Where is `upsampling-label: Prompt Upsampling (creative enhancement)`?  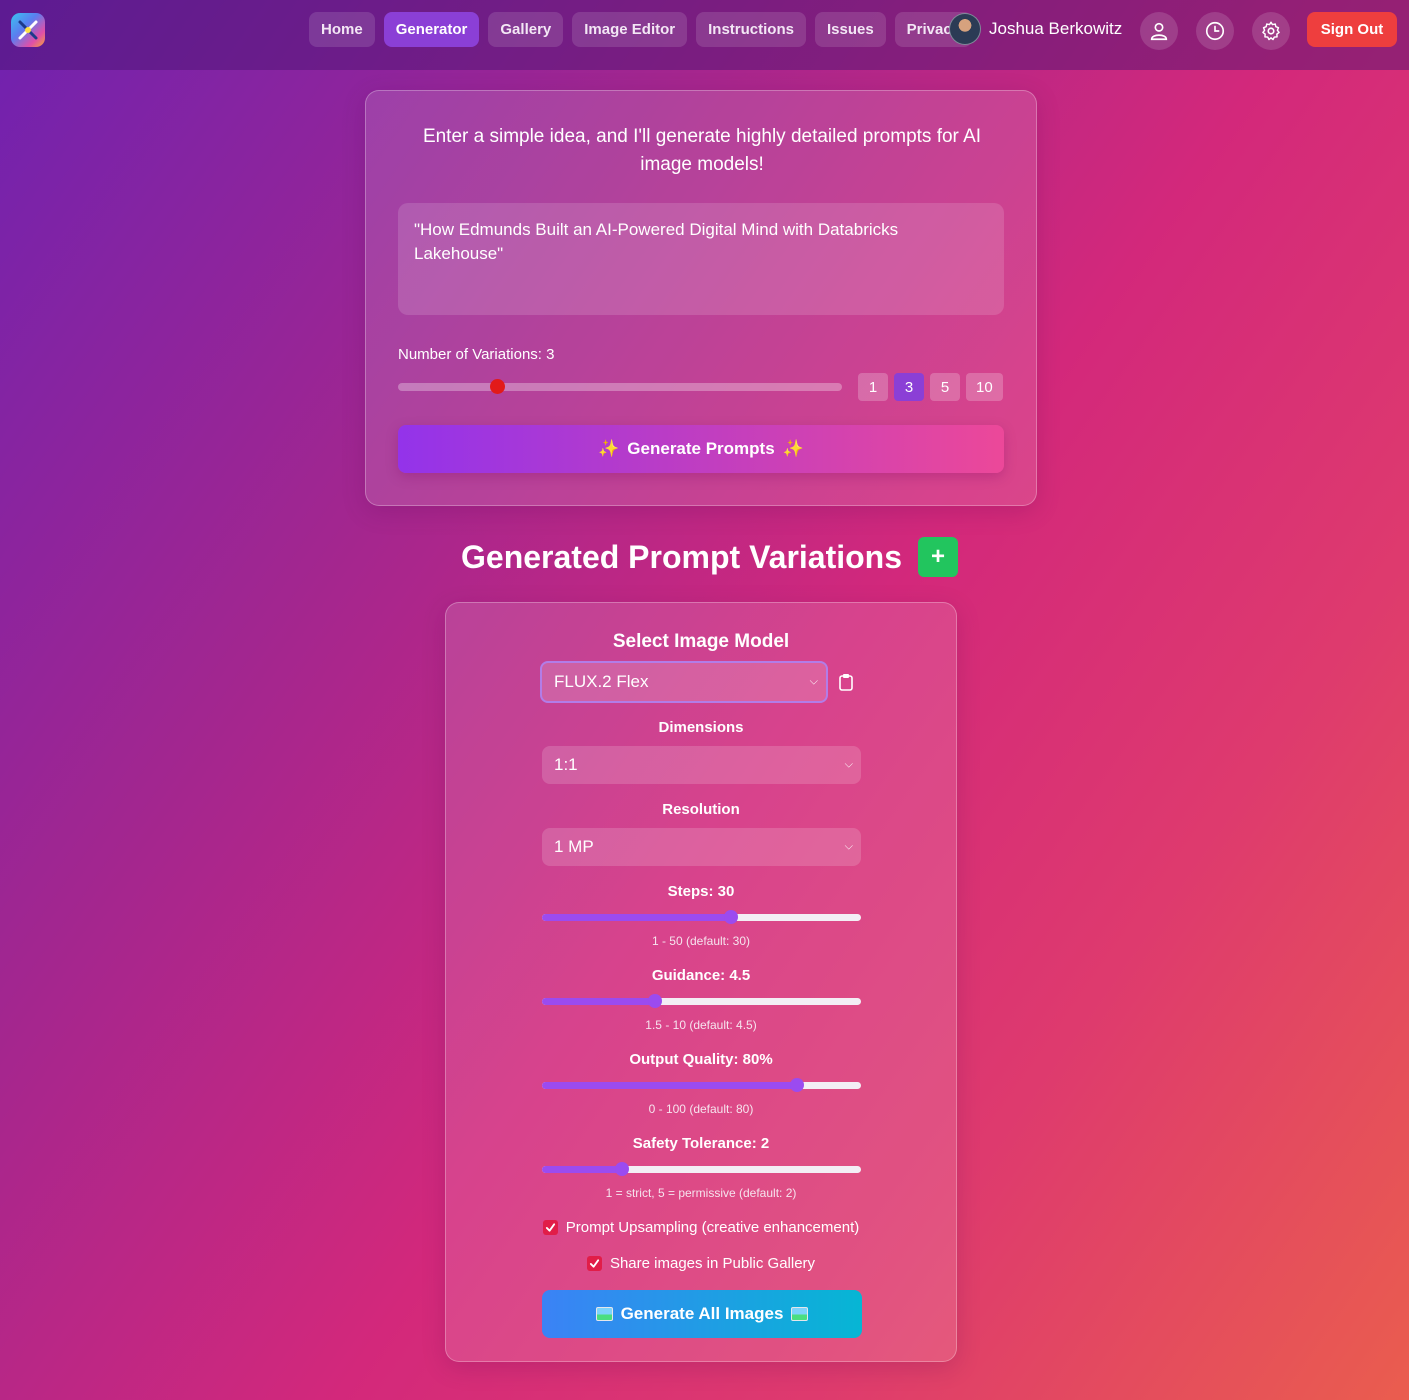
upsampling-label: Prompt Upsampling (creative enhancement) is located at coordinates (712, 1227).